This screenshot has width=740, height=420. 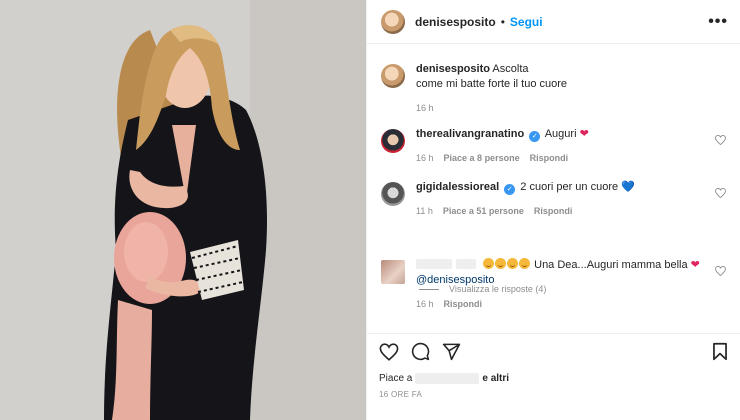 What do you see at coordinates (470, 134) in the screenshot?
I see `commenter-username: therealivangranatino` at bounding box center [470, 134].